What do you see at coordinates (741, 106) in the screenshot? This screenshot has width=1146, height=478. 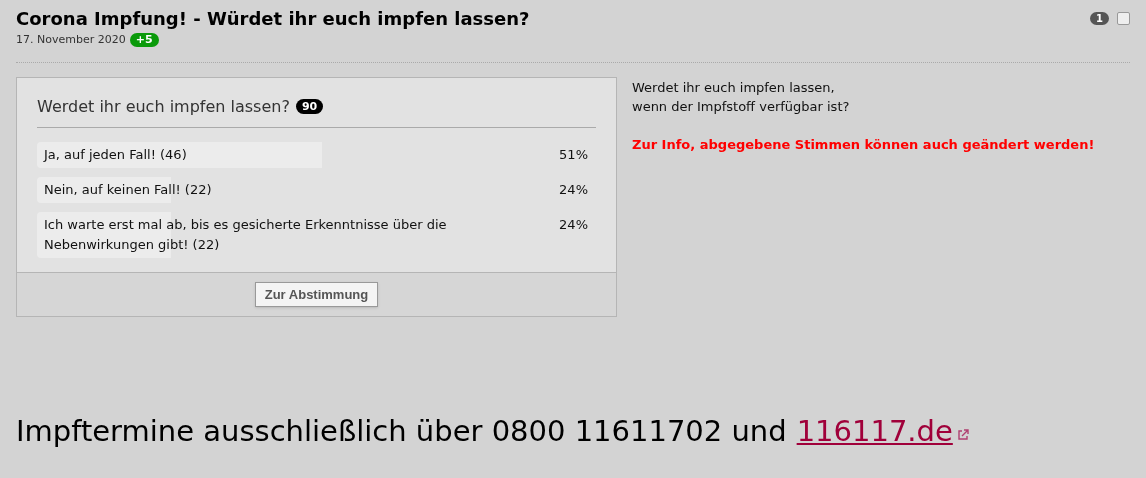 I see `description-text: wenn der Impfstoff verfügbar ist?` at bounding box center [741, 106].